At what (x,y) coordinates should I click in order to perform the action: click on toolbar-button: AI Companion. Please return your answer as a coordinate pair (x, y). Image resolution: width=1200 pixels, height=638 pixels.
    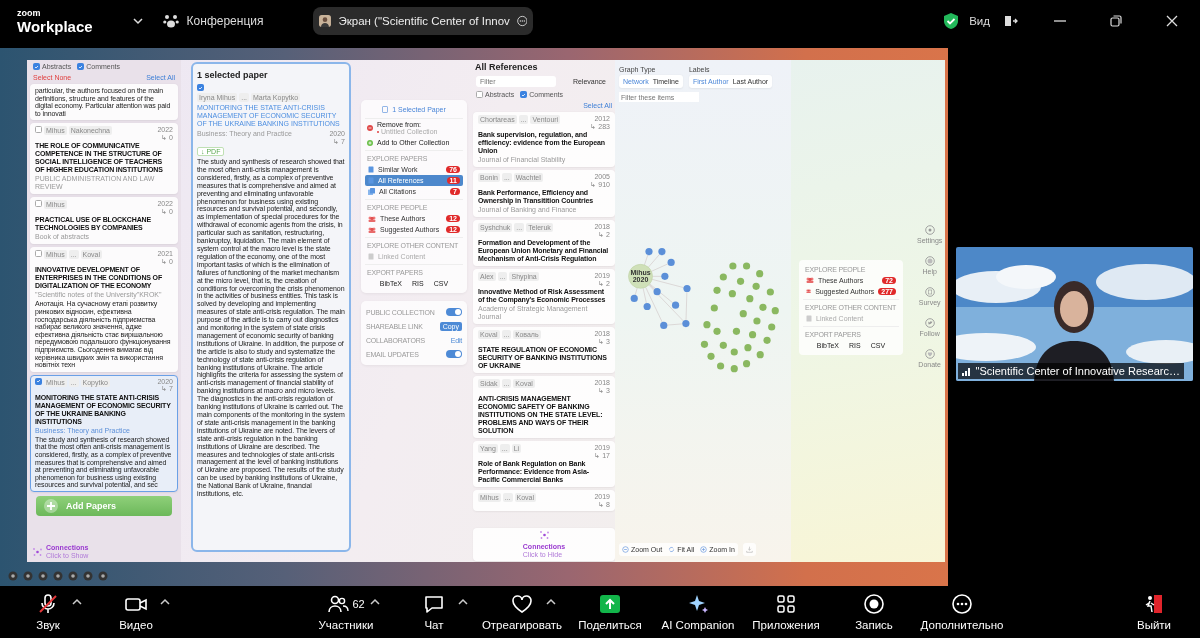
    Looking at the image, I should click on (698, 611).